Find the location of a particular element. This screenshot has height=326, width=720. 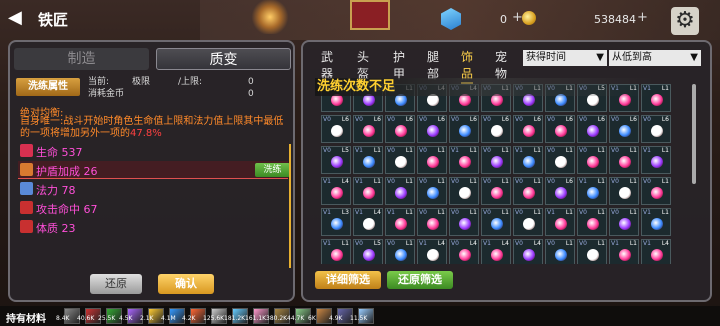

tab-weapon: 武器 is located at coordinates (327, 65).